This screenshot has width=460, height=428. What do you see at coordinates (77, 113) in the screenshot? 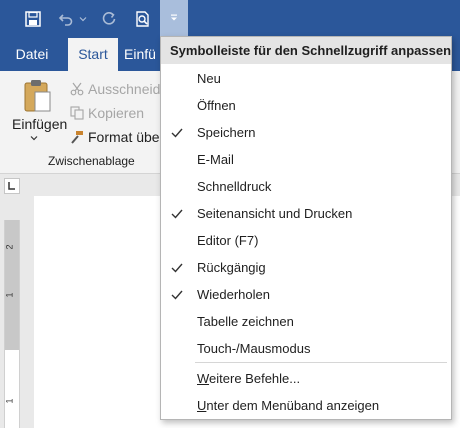
I see `copy-icon` at bounding box center [77, 113].